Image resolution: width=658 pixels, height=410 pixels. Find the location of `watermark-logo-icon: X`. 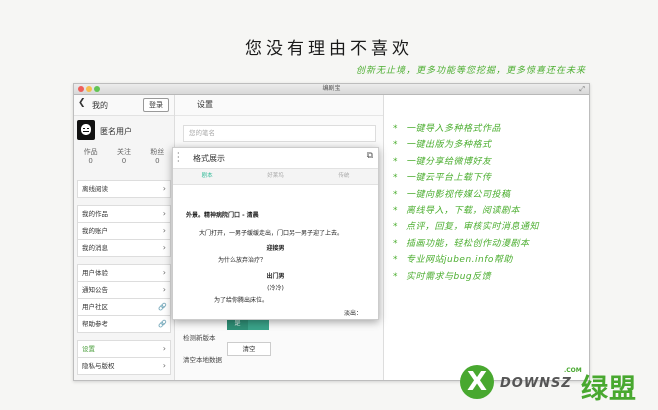

watermark-logo-icon: X is located at coordinates (477, 382).